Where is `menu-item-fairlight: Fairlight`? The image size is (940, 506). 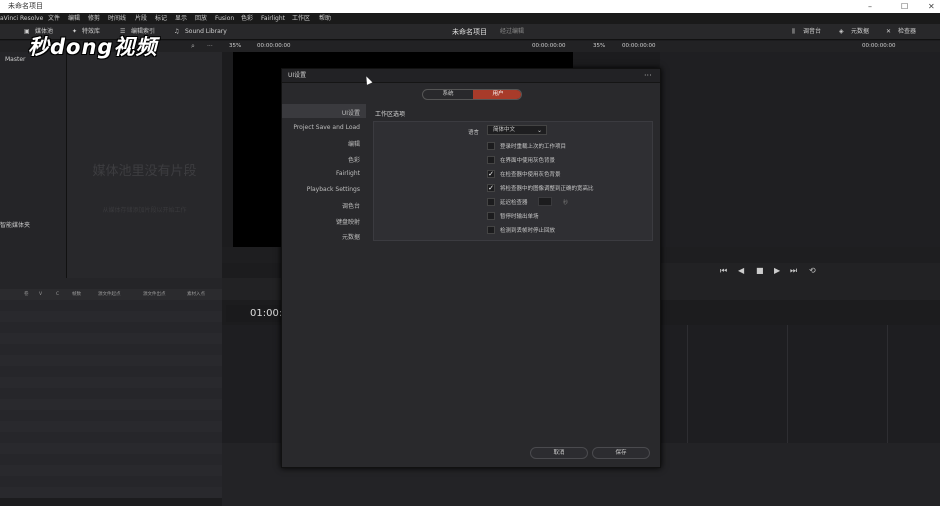
menu-item-fairlight: Fairlight is located at coordinates (273, 18).